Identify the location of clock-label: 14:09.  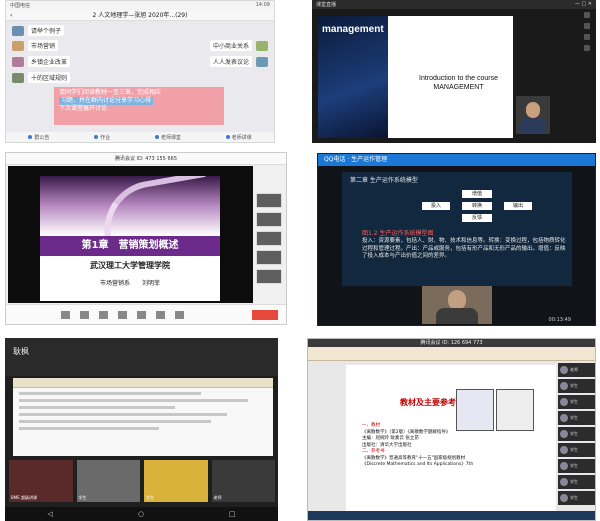
(262, 5).